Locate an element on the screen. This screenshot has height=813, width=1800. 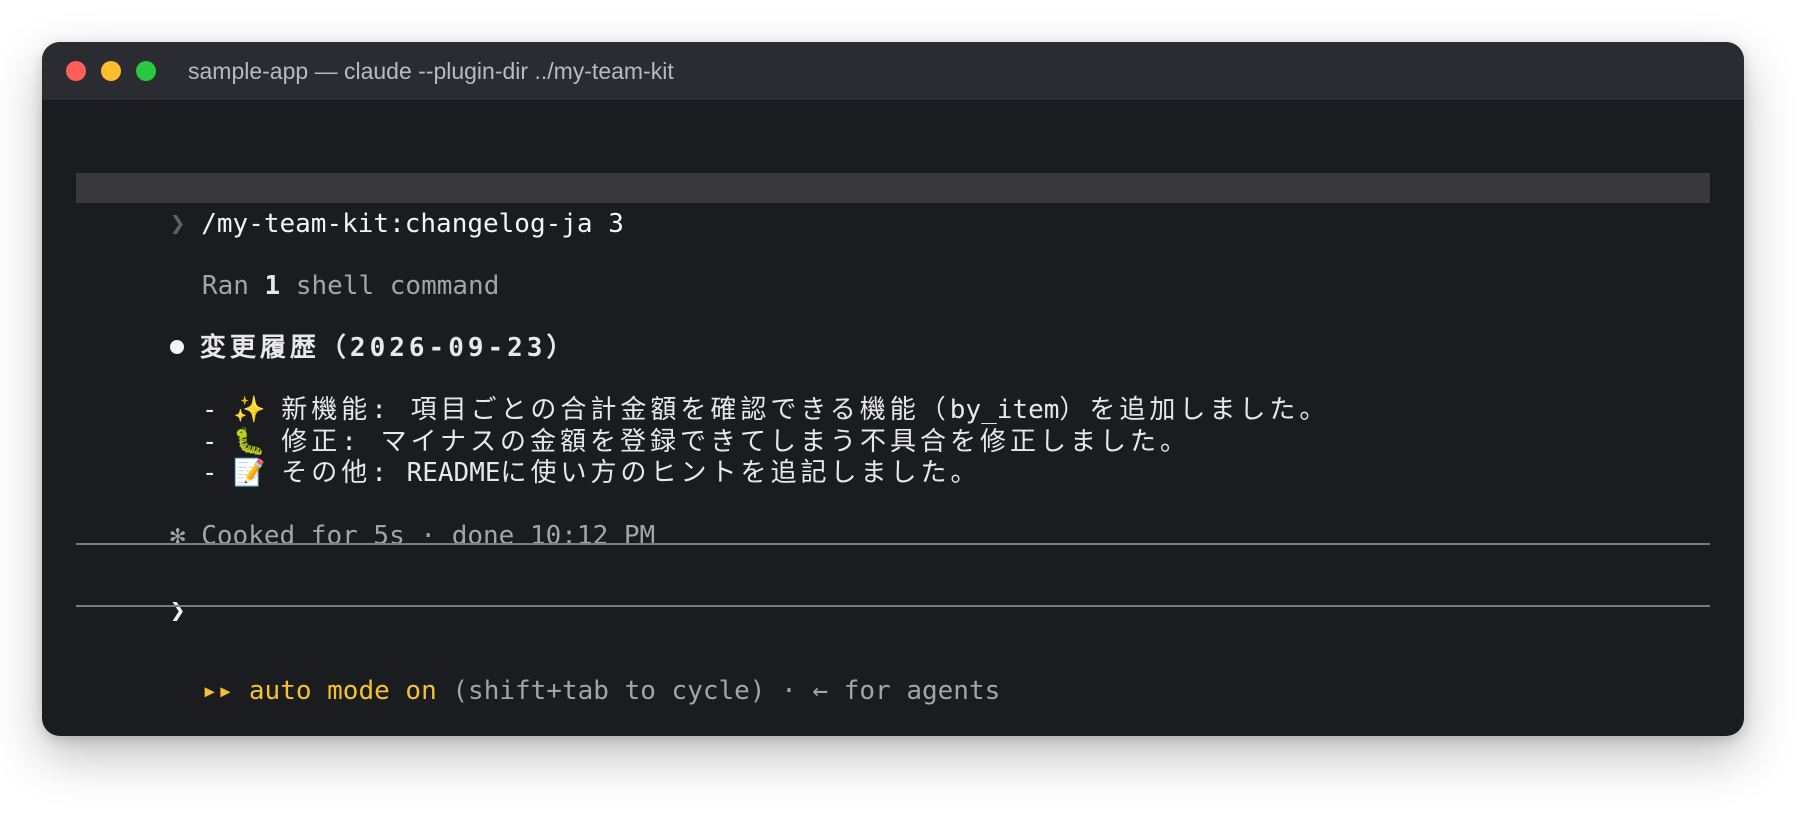
ran-shell-command-line: Ran 1 shell command is located at coordinates (303, 266).